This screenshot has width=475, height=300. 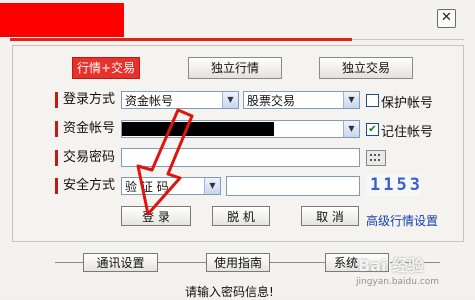 I want to click on close-icon: ✕, so click(x=446, y=18).